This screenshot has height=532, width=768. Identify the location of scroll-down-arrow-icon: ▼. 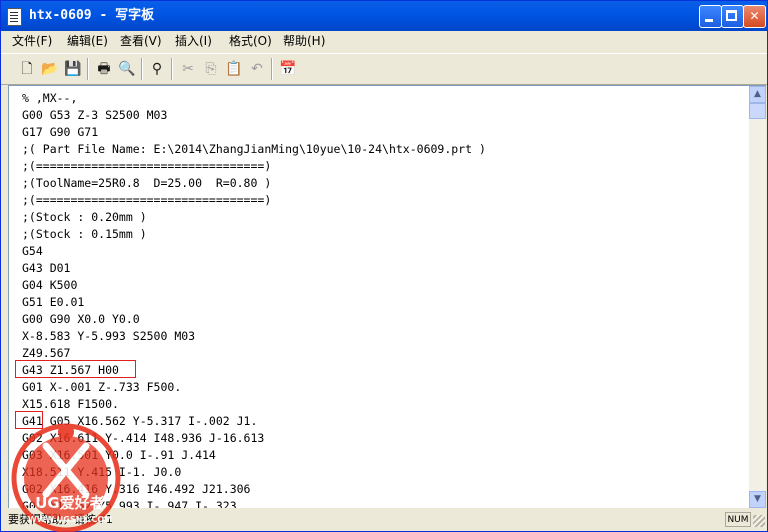
(757, 499).